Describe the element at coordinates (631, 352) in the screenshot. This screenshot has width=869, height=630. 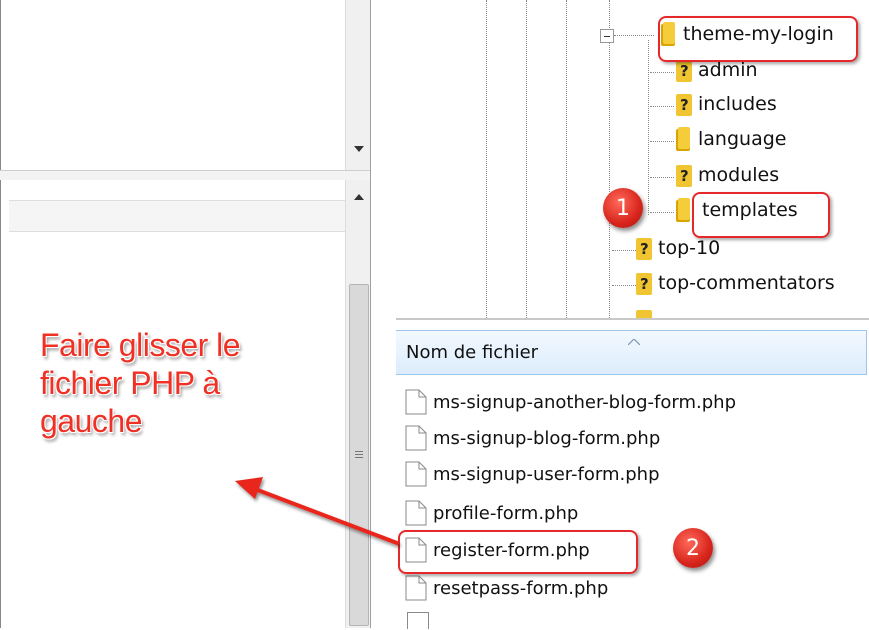
I see `column-header-name: Nom de fichier` at that location.